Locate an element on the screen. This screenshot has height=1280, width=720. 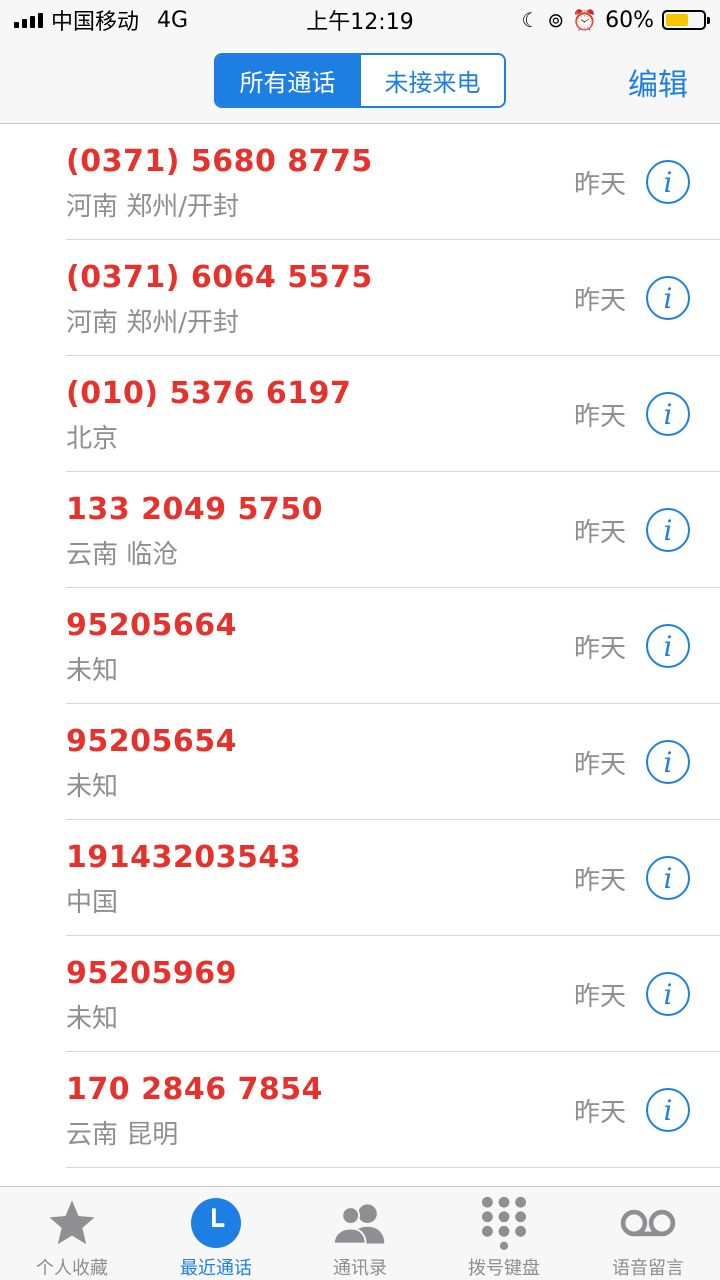
moon-icon: ☾ is located at coordinates (530, 20).